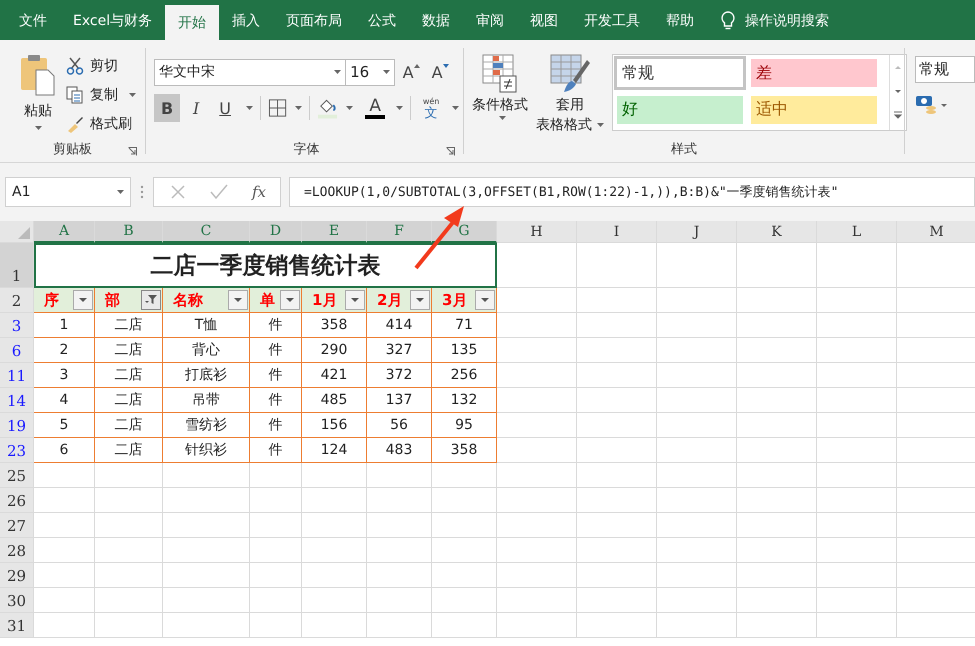  Describe the element at coordinates (17, 425) in the screenshot. I see `row-header: 19` at that location.